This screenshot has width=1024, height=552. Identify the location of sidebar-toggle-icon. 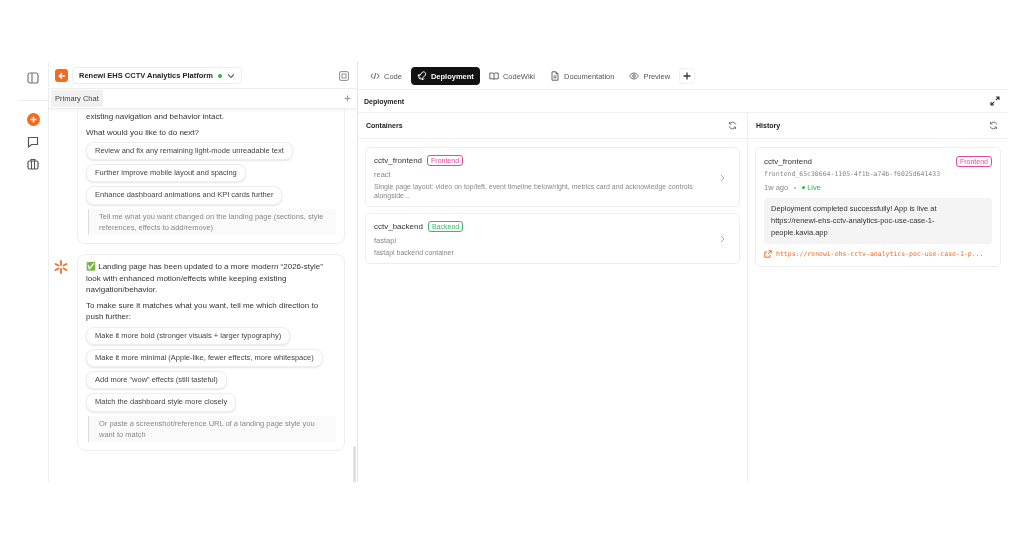
(33, 78).